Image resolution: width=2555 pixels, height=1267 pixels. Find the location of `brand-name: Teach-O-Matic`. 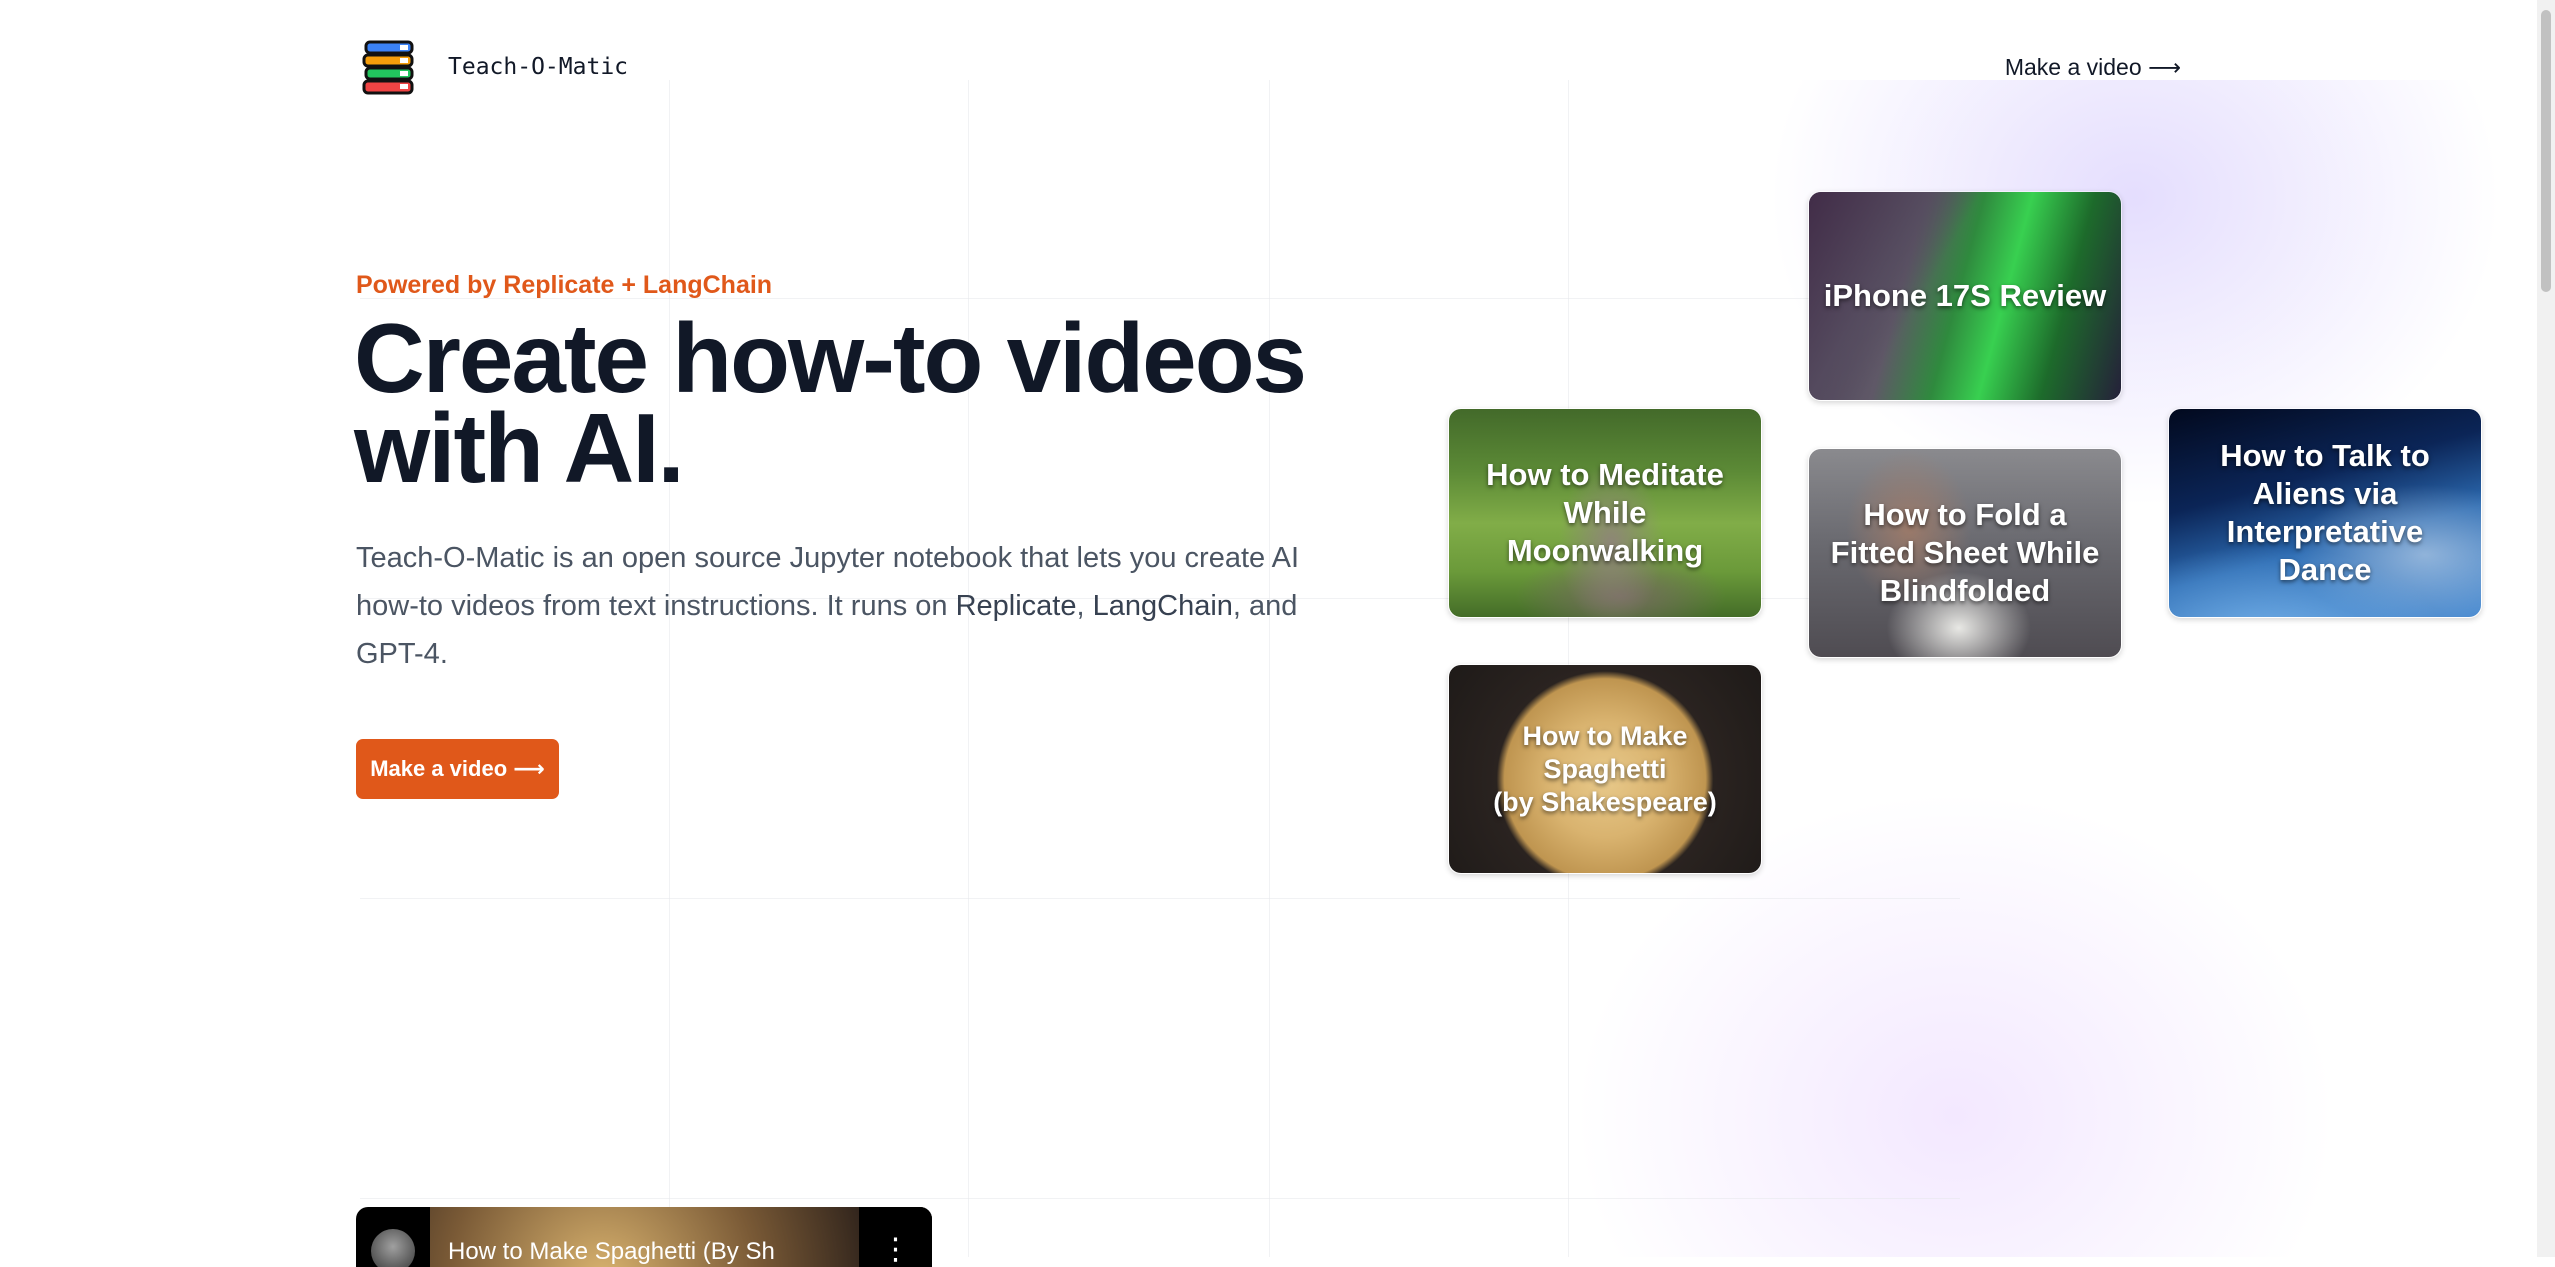

brand-name: Teach-O-Matic is located at coordinates (538, 67).